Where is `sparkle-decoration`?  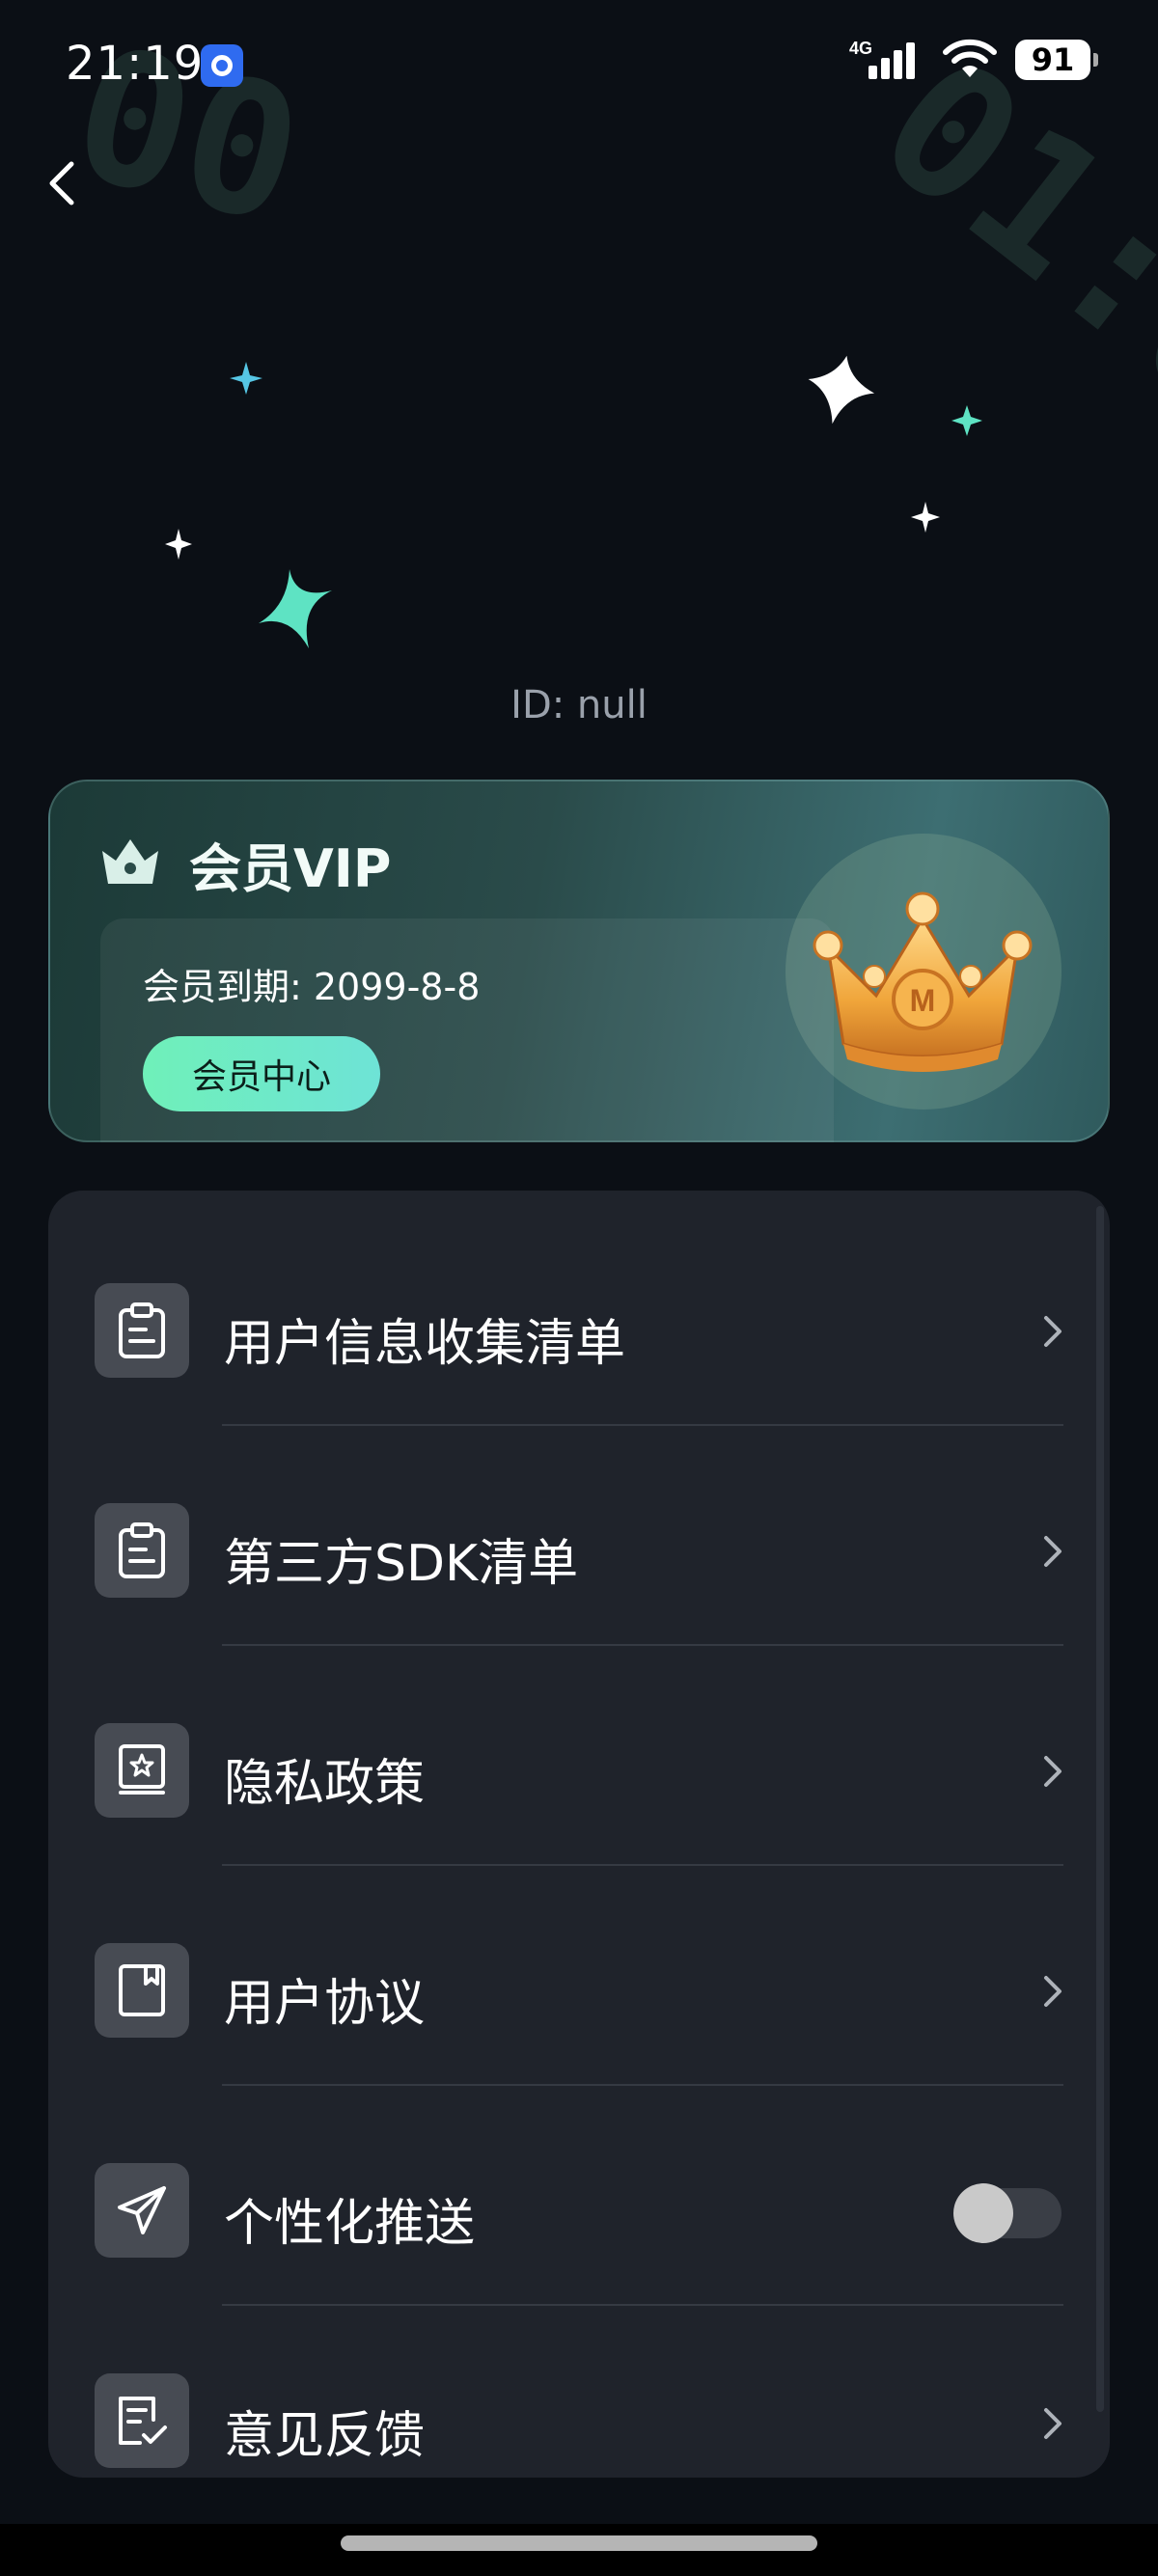
sparkle-decoration is located at coordinates (573, 502).